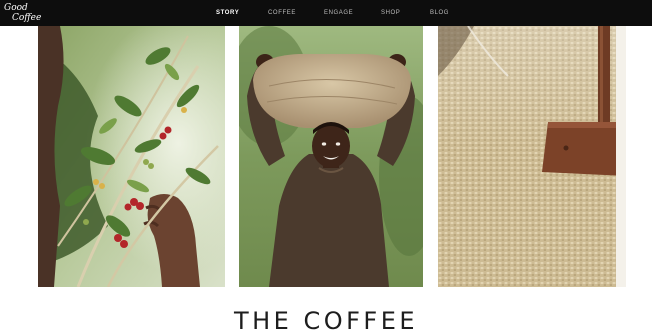 This screenshot has height=336, width=652. I want to click on nav-item-coffee: COFFEE, so click(282, 13).